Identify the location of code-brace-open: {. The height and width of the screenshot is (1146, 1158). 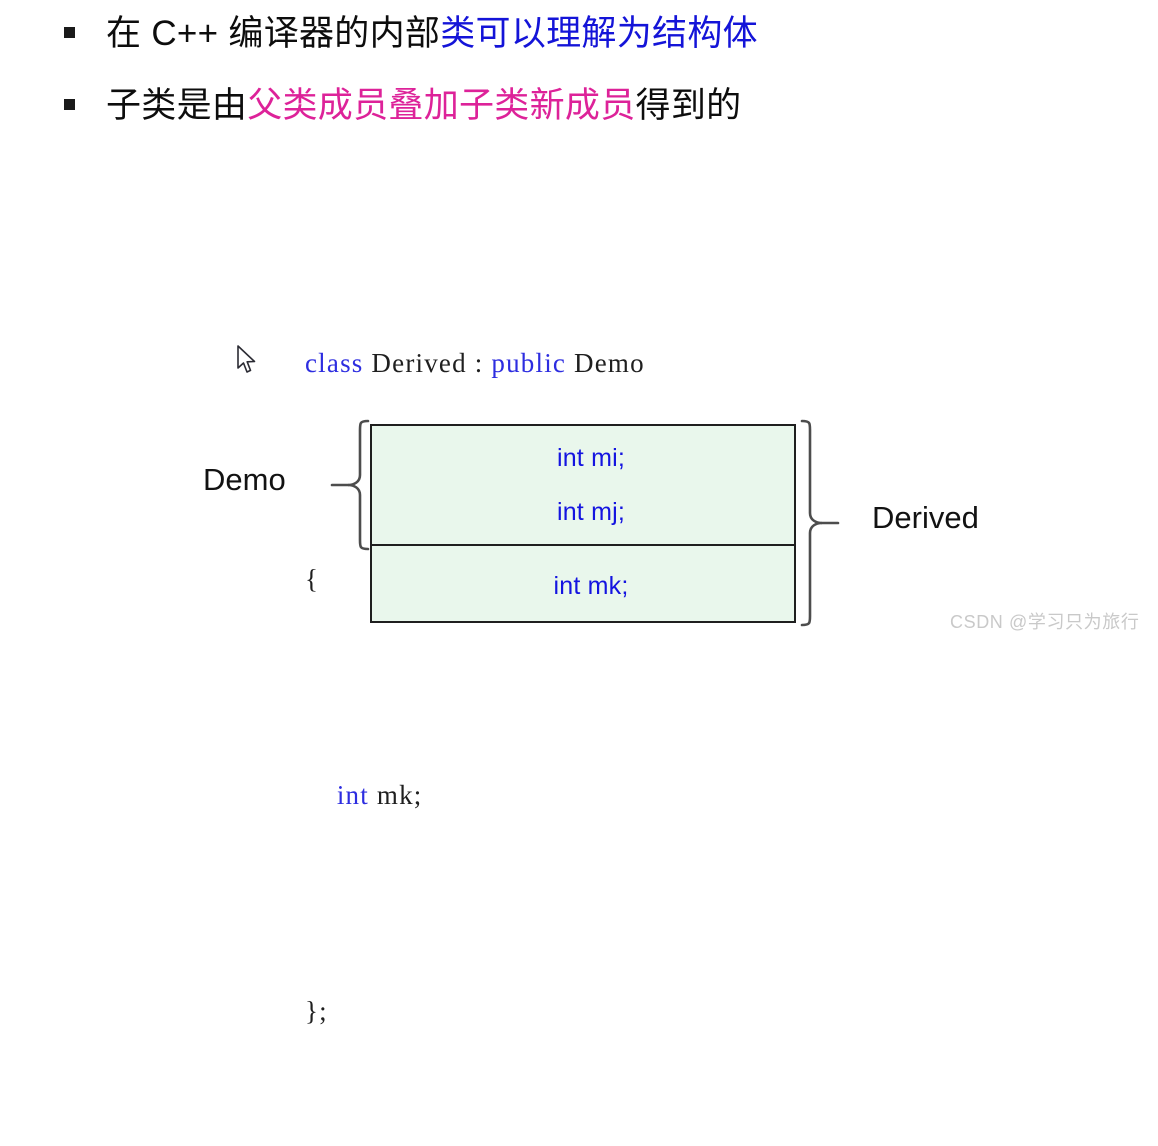
(312, 579).